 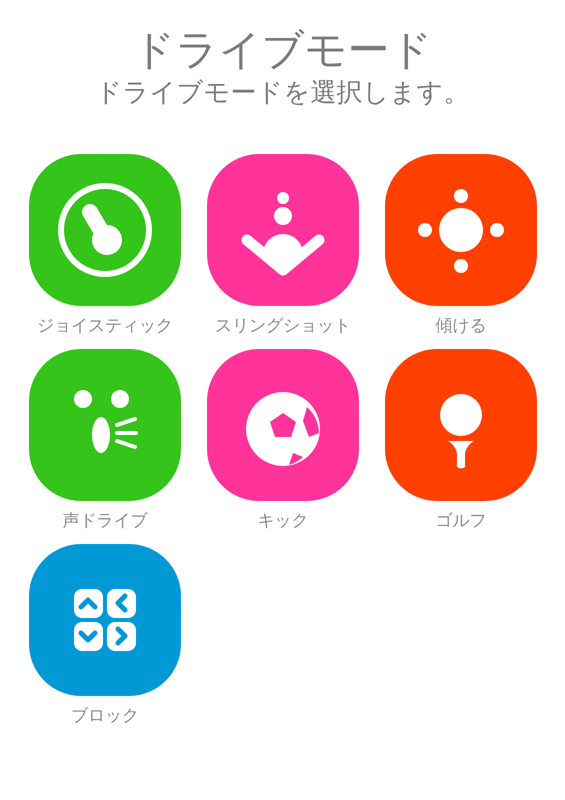 I want to click on joystick-icon, so click(x=105, y=230).